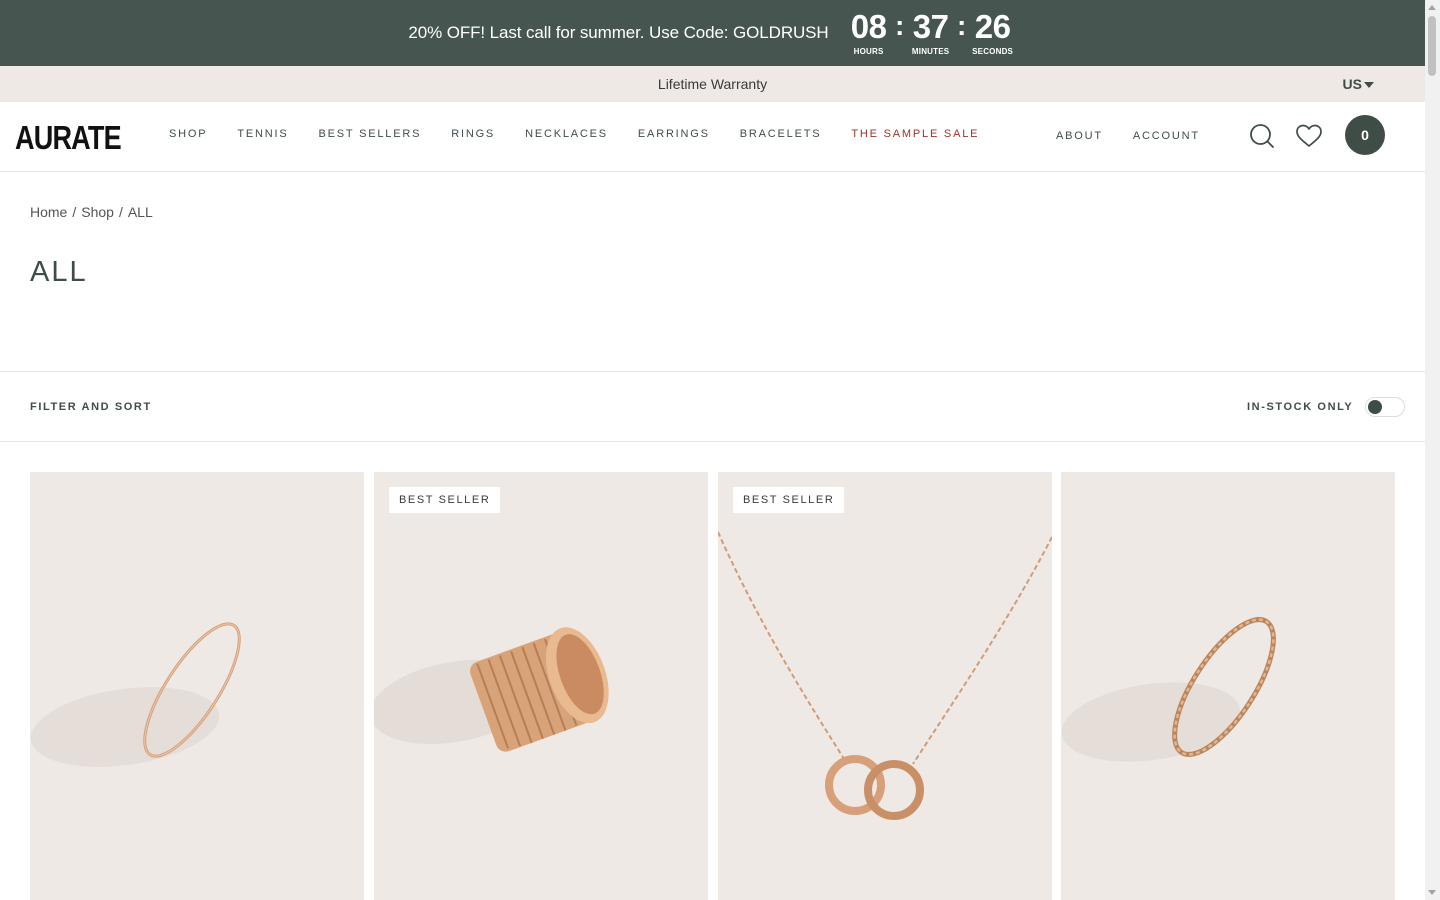  I want to click on warranty-text: Lifetime Warranty, so click(712, 84).